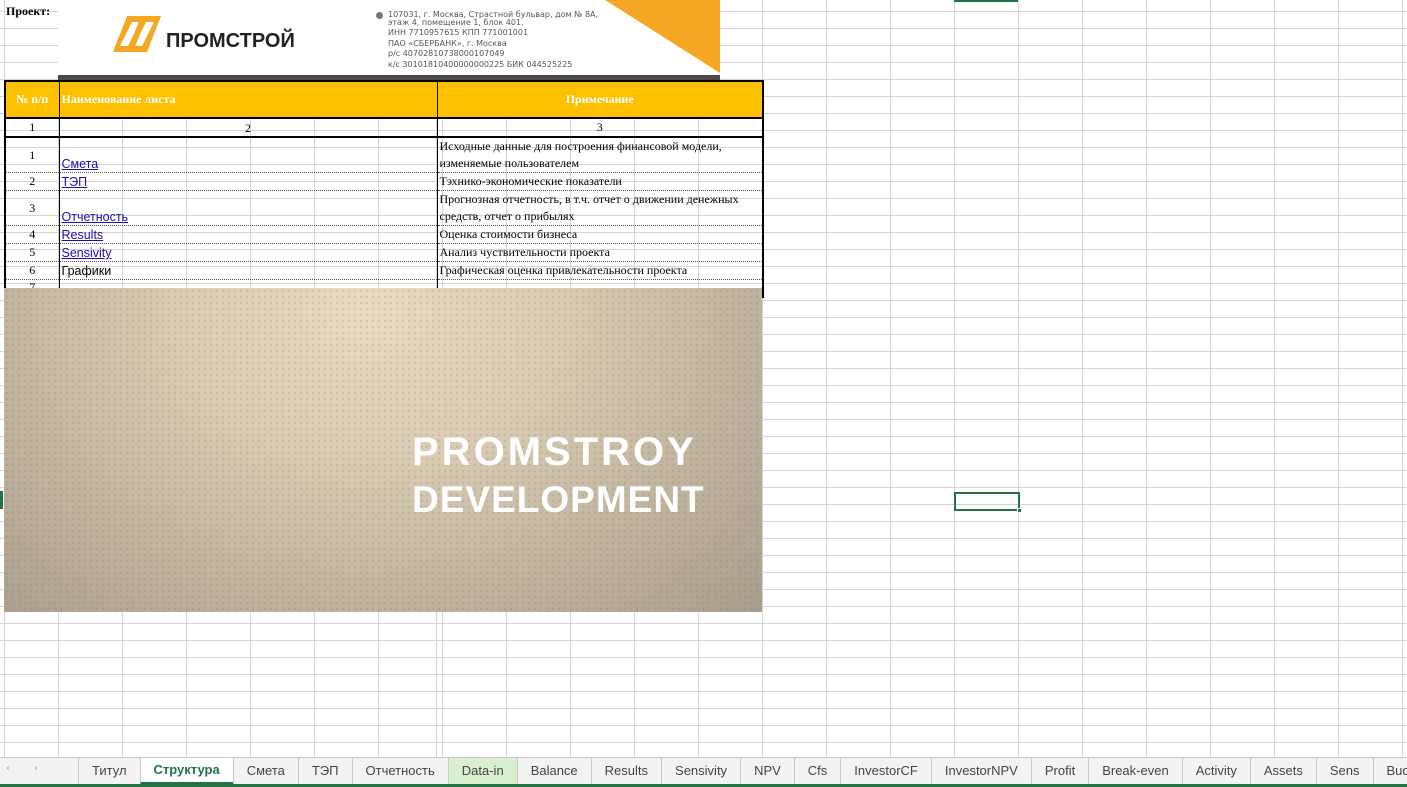 This screenshot has width=1407, height=787. Describe the element at coordinates (109, 771) in the screenshot. I see `sheet-tab: Титул` at that location.